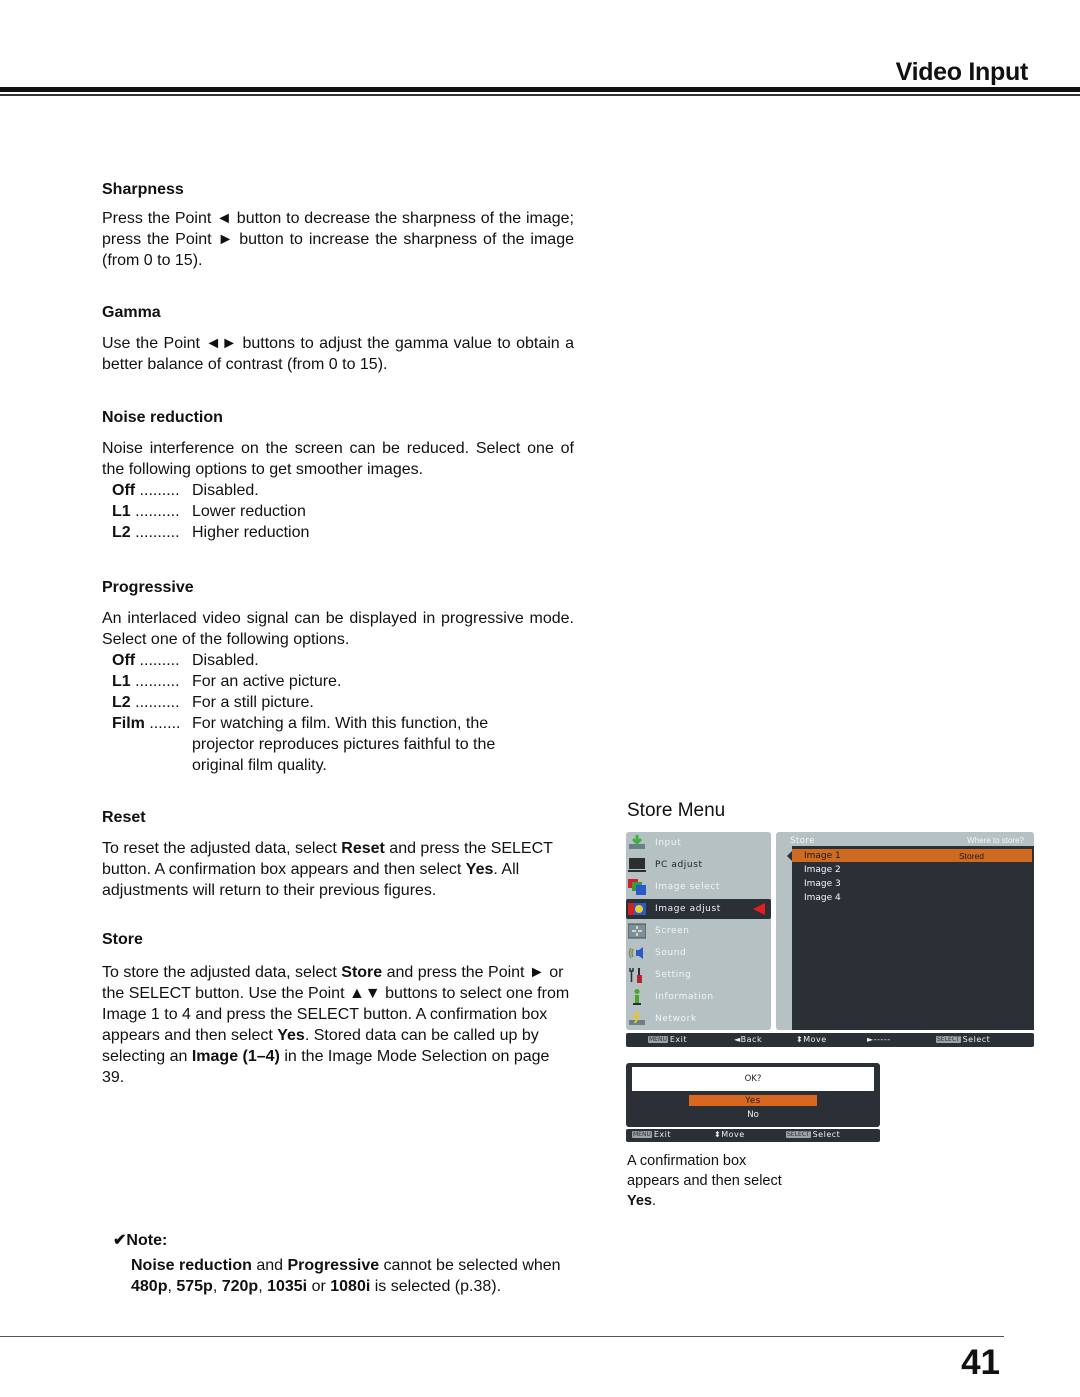 Image resolution: width=1080 pixels, height=1397 pixels. Describe the element at coordinates (637, 997) in the screenshot. I see `information-icon` at that location.